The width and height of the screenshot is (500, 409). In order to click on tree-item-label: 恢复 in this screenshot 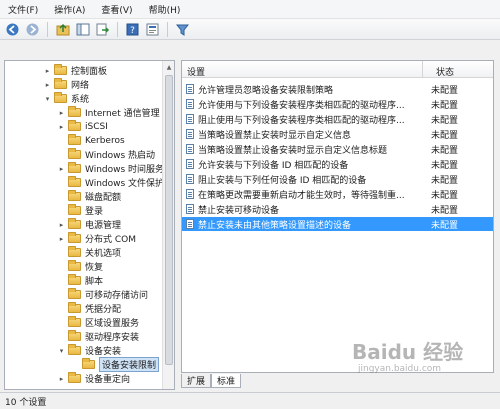, I will do `click(94, 268)`.